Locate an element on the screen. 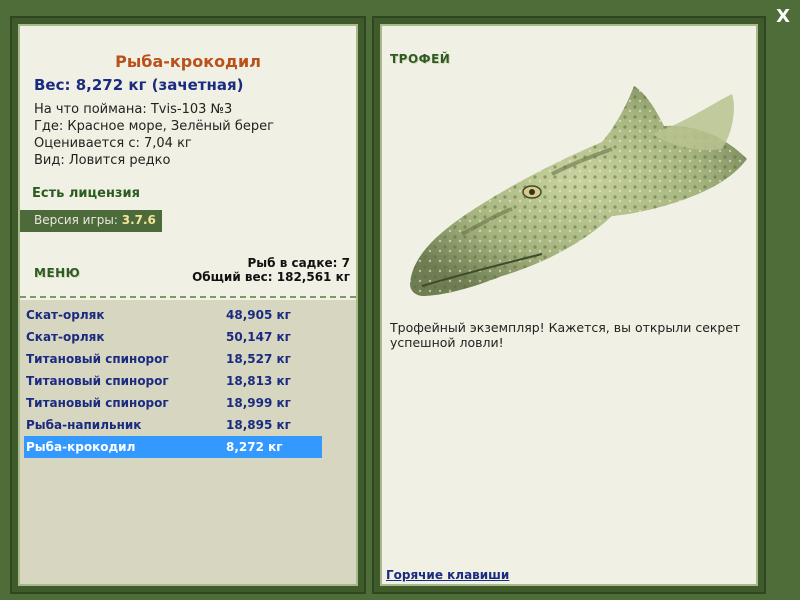 The image size is (800, 600). catch-weight: 18,999 кг is located at coordinates (258, 403).